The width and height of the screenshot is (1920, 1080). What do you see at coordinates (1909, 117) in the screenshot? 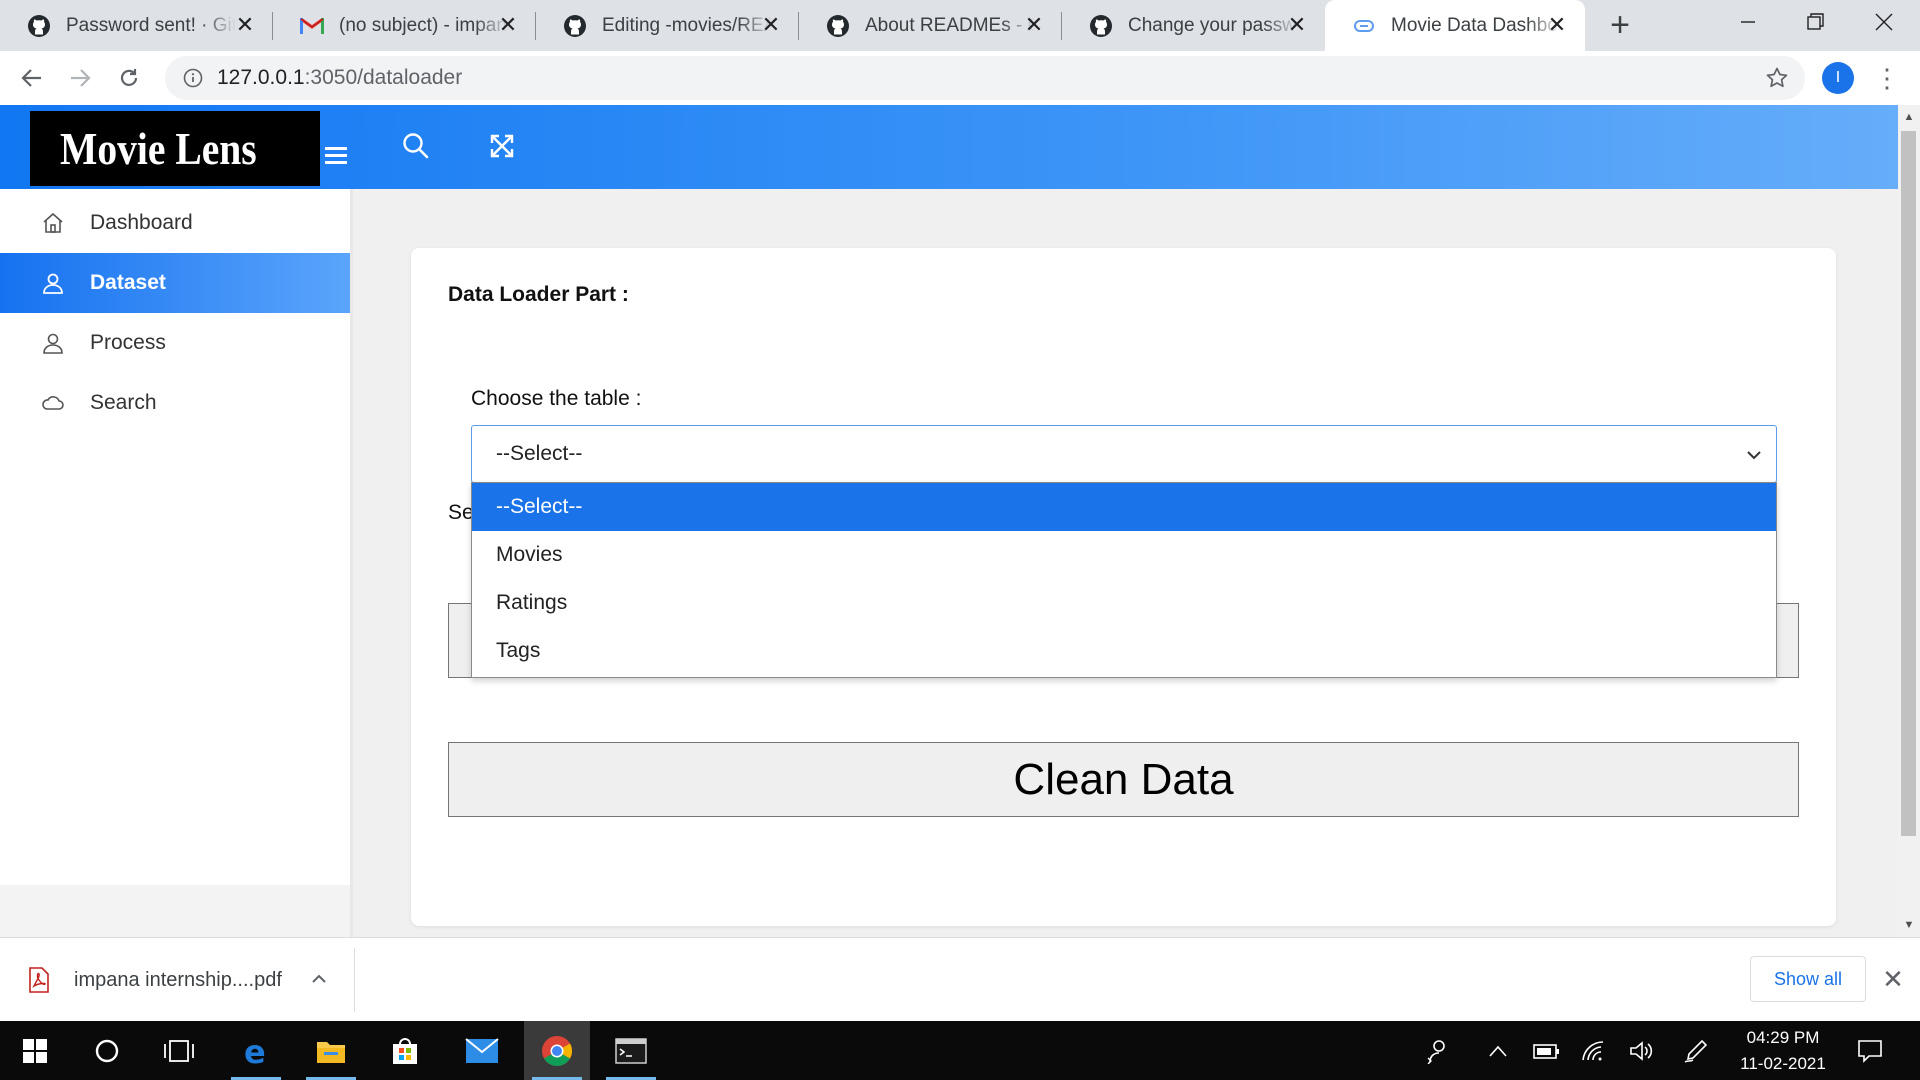
I see `scroll-up-icon: ▲` at bounding box center [1909, 117].